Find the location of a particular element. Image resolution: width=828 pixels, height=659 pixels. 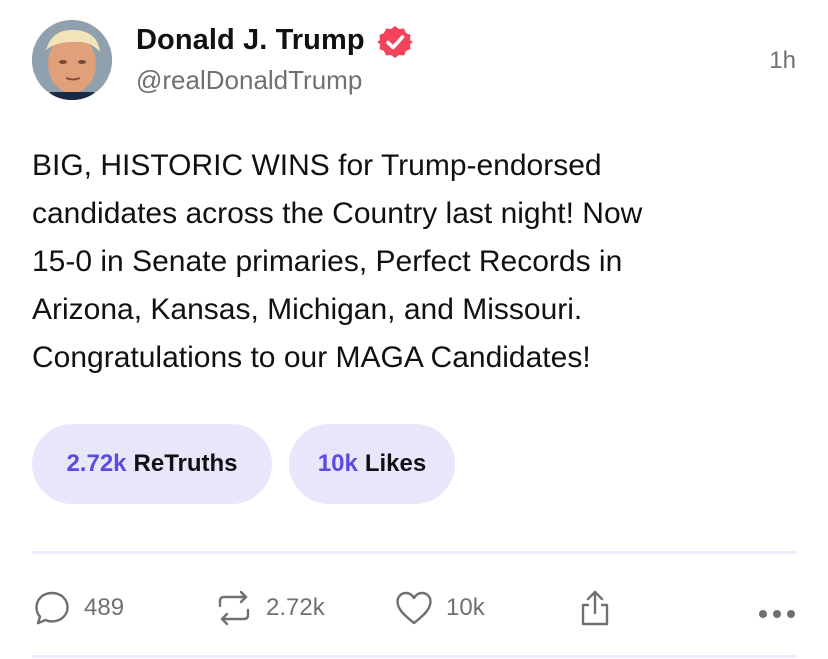

reply-button: 489 is located at coordinates (78, 608).